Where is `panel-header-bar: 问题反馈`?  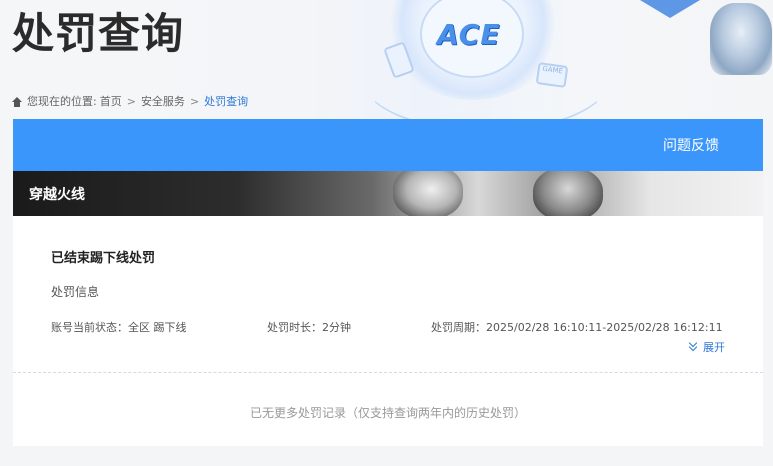 panel-header-bar: 问题反馈 is located at coordinates (388, 145).